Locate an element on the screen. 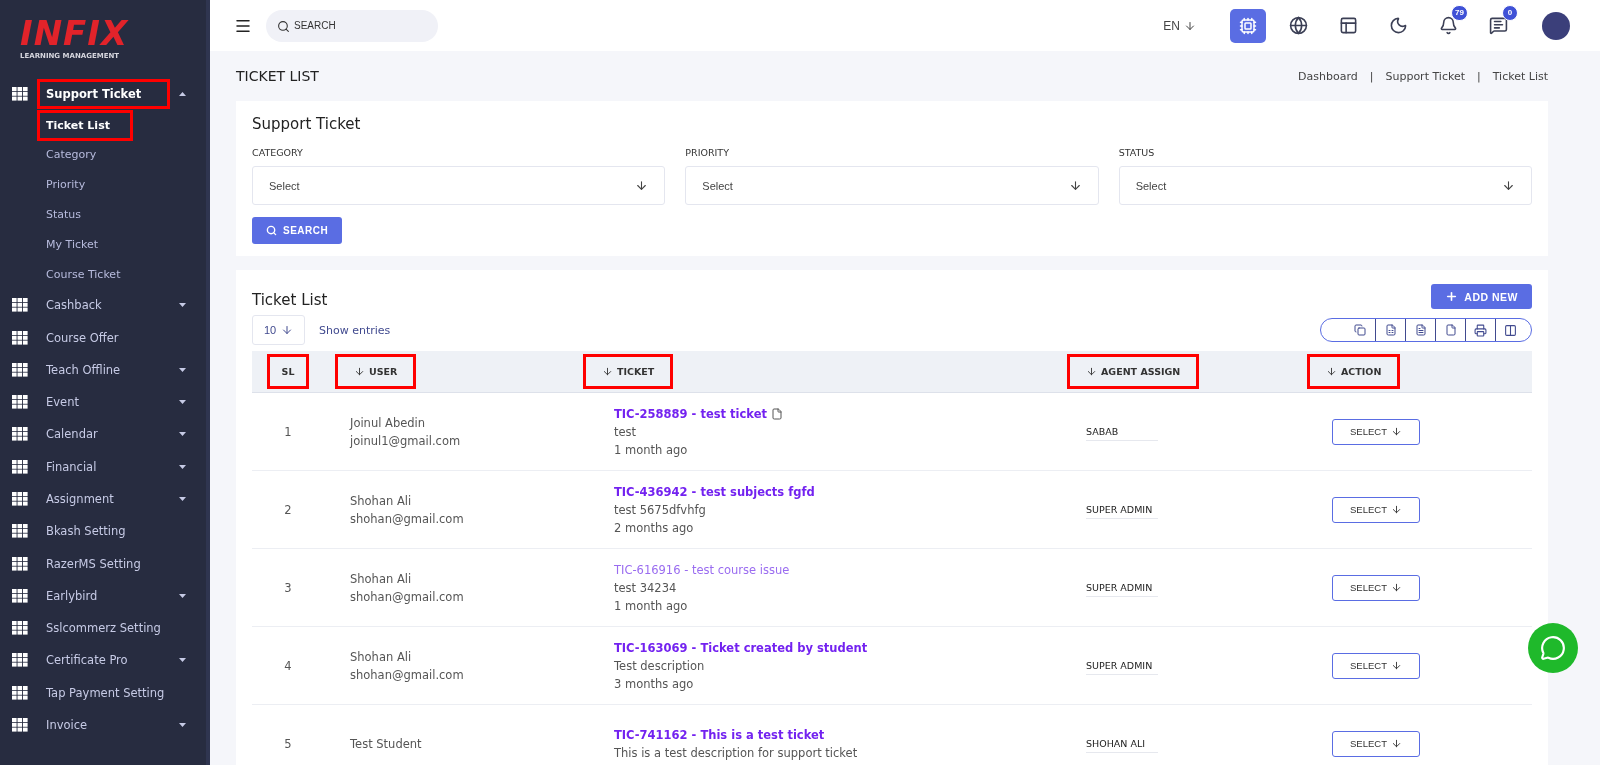 The image size is (1600, 765). sidebar-item: Support Ticket is located at coordinates (103, 94).